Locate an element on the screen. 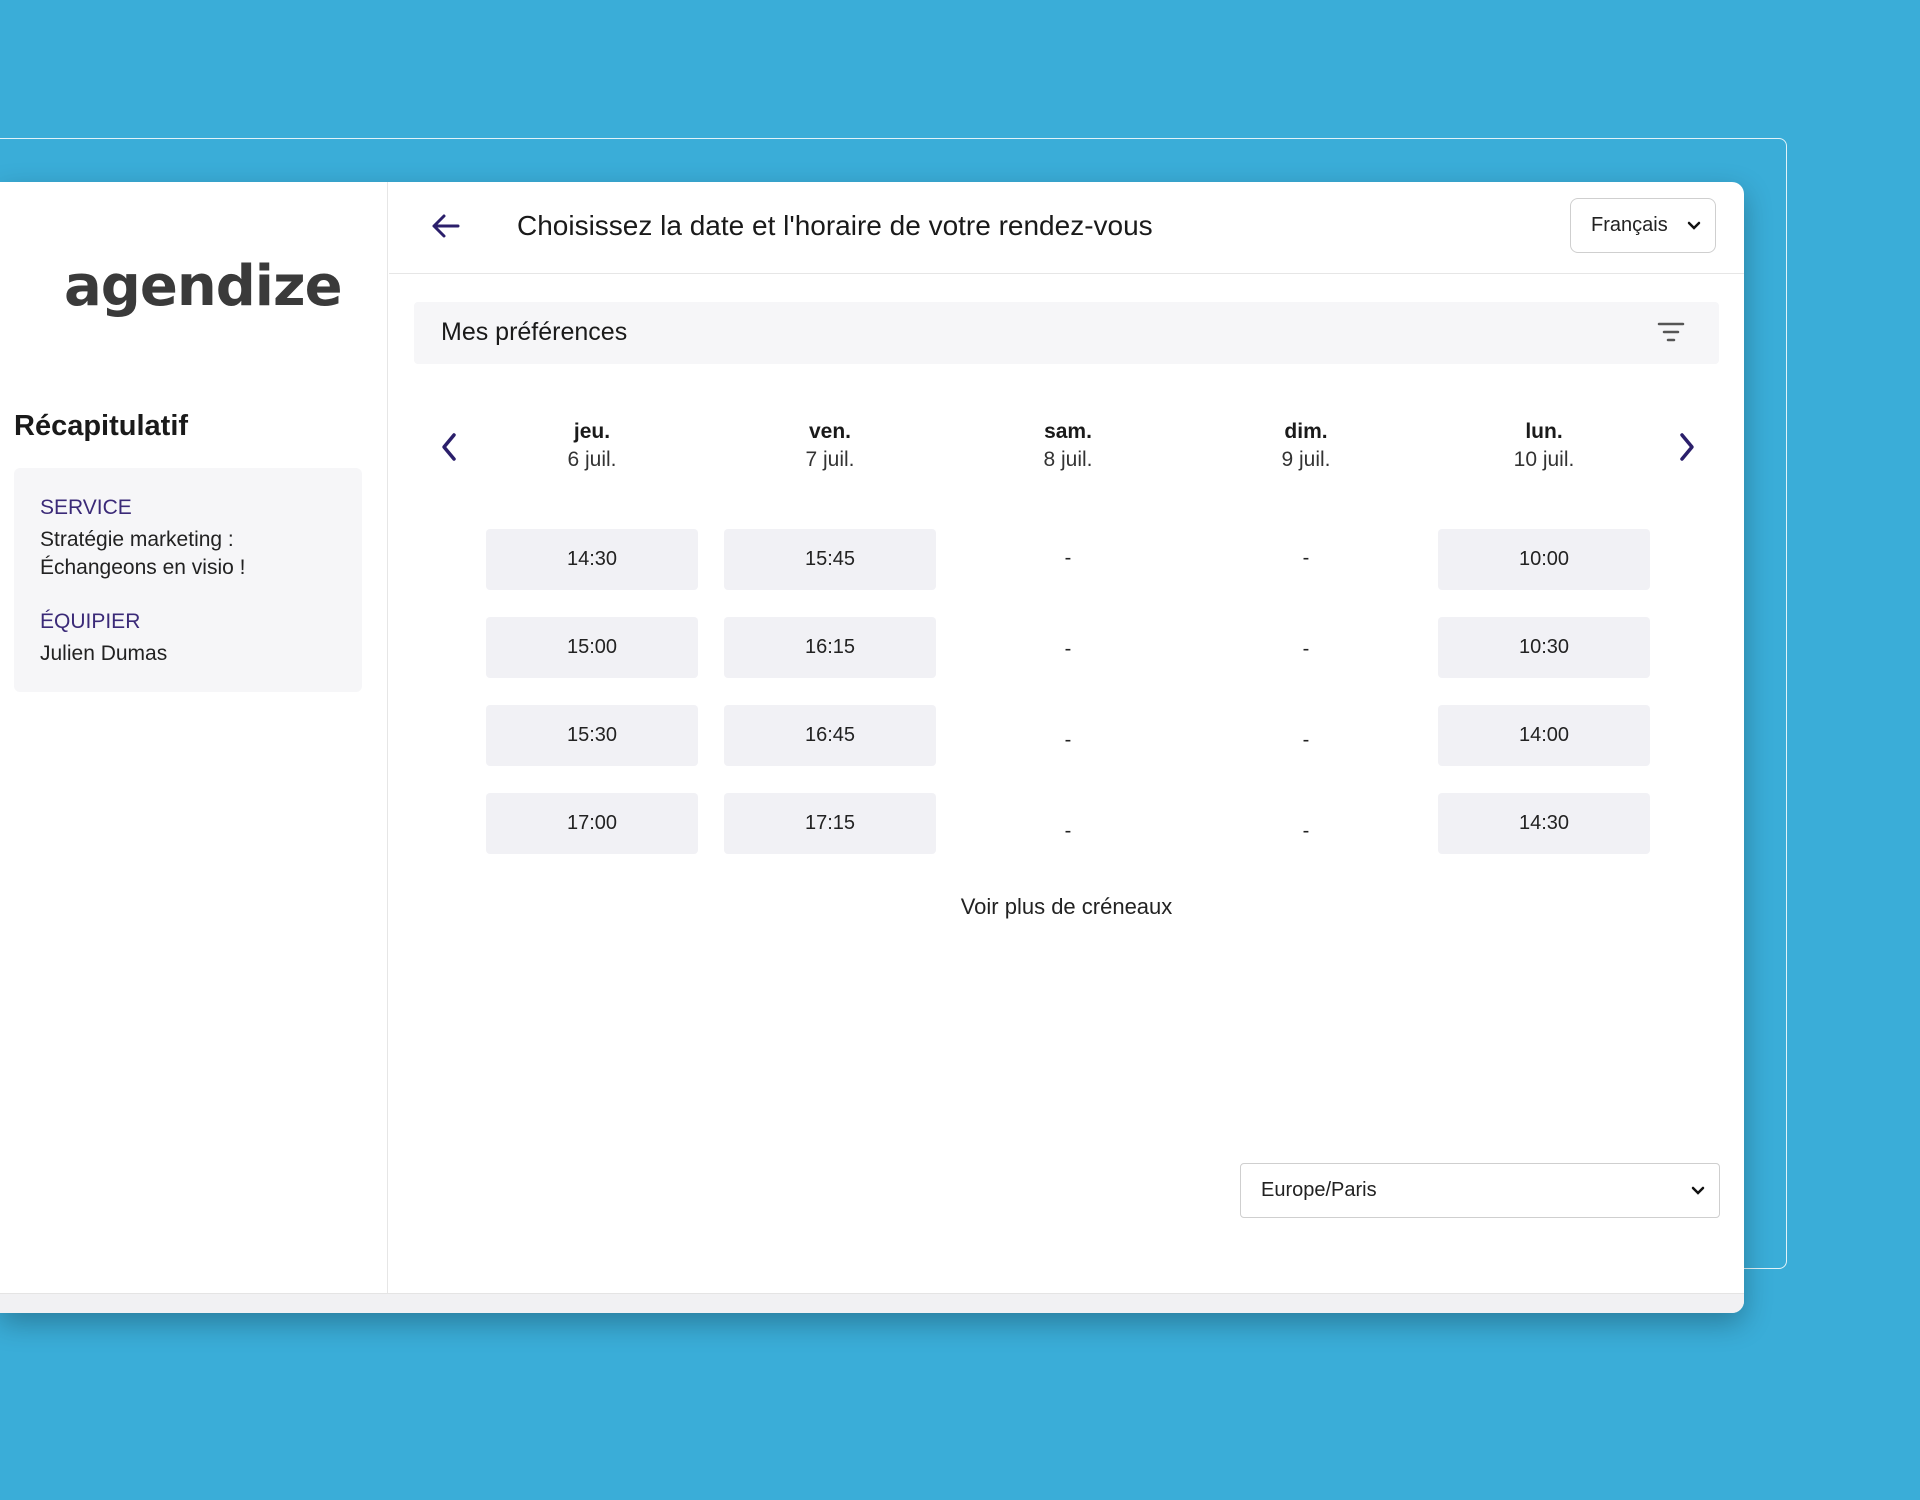  language-select: Français is located at coordinates (1643, 225).